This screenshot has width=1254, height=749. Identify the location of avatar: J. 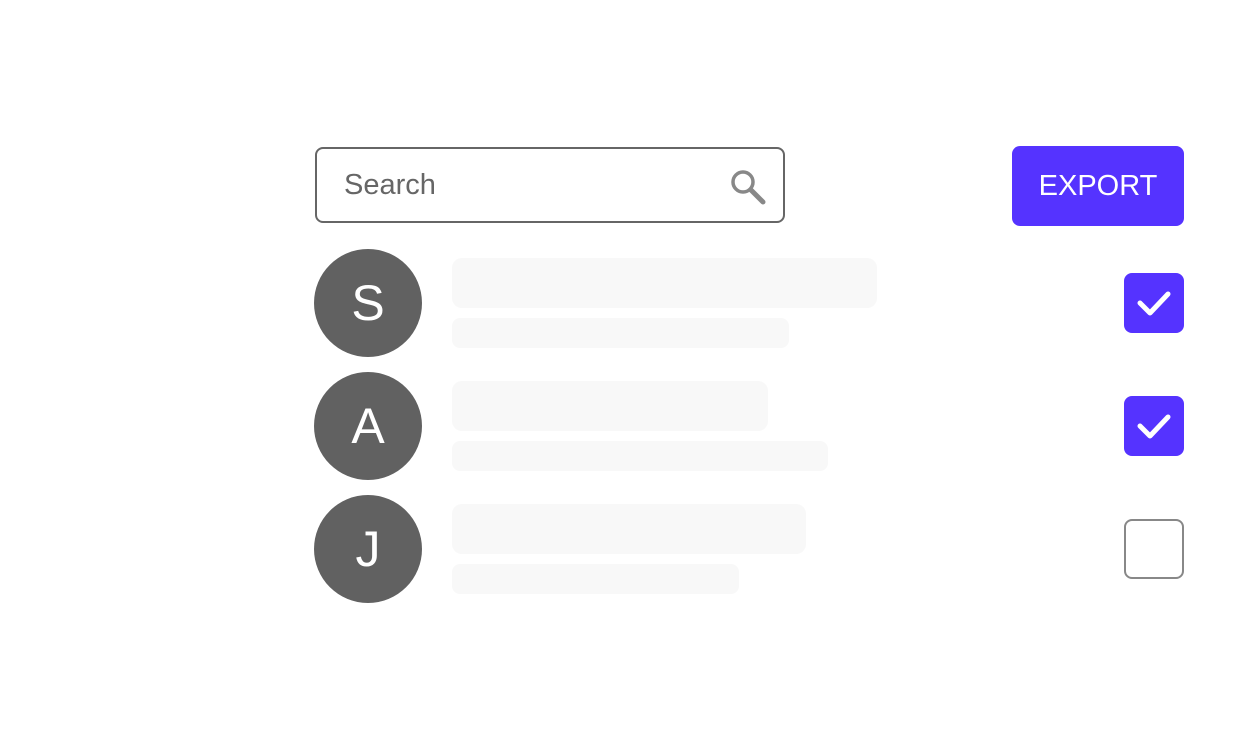
(368, 549).